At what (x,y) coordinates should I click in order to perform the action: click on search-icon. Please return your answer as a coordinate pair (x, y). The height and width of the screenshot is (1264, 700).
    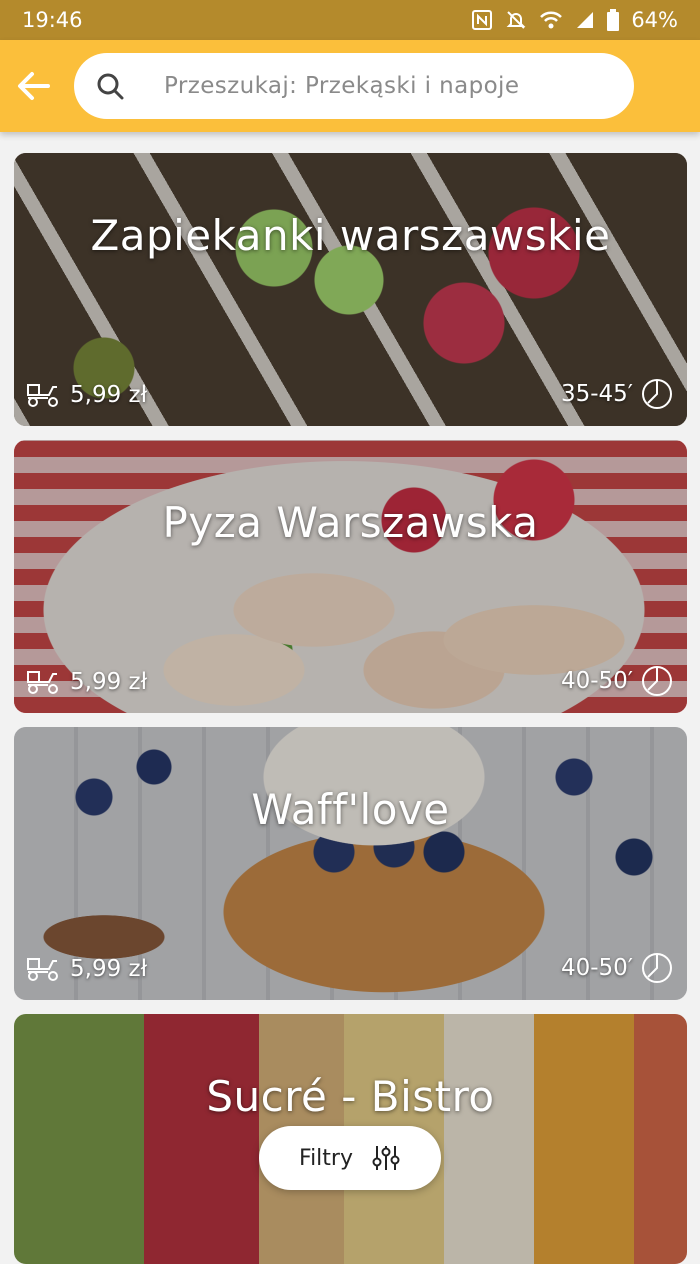
    Looking at the image, I should click on (110, 86).